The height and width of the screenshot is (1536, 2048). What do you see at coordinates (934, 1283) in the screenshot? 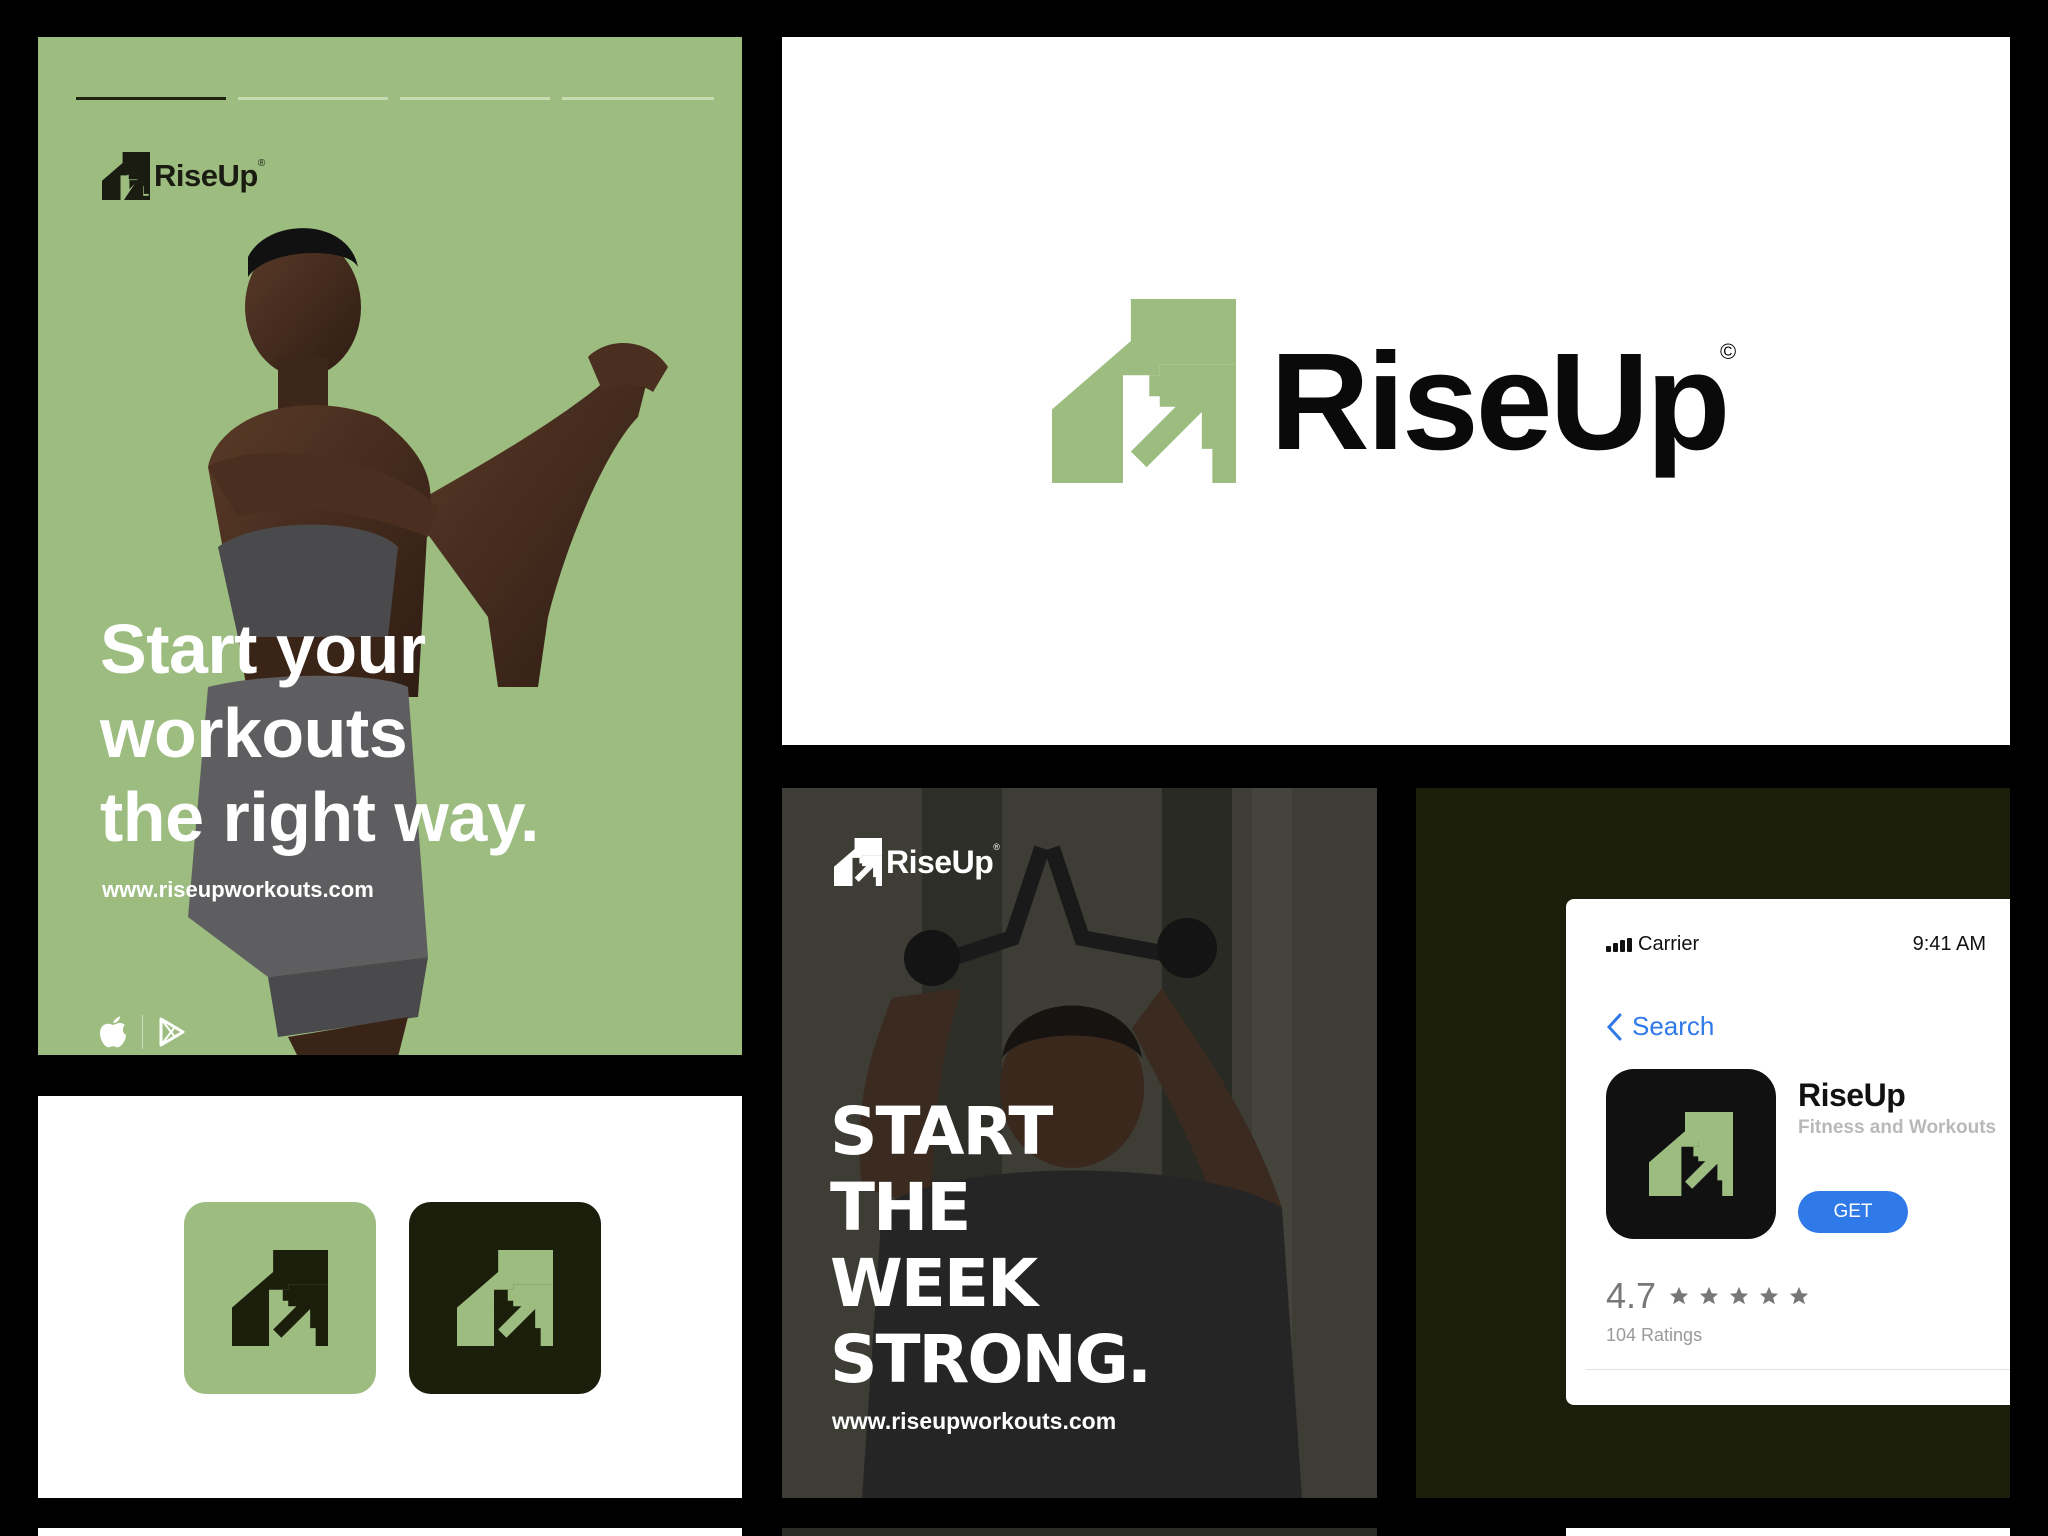
I see `headline-line: WEEK` at bounding box center [934, 1283].